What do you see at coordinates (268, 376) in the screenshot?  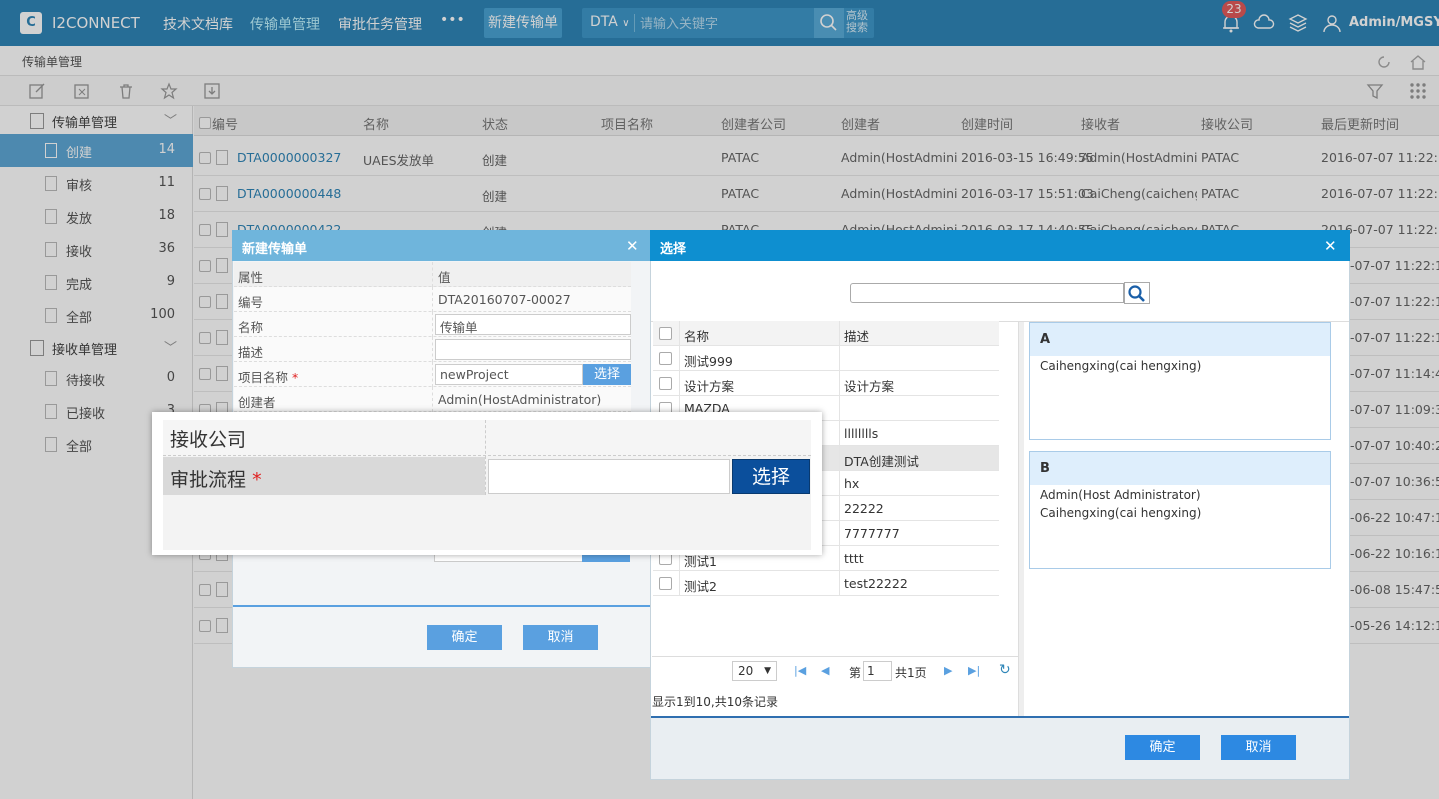 I see `prop-key: 项目名称 *` at bounding box center [268, 376].